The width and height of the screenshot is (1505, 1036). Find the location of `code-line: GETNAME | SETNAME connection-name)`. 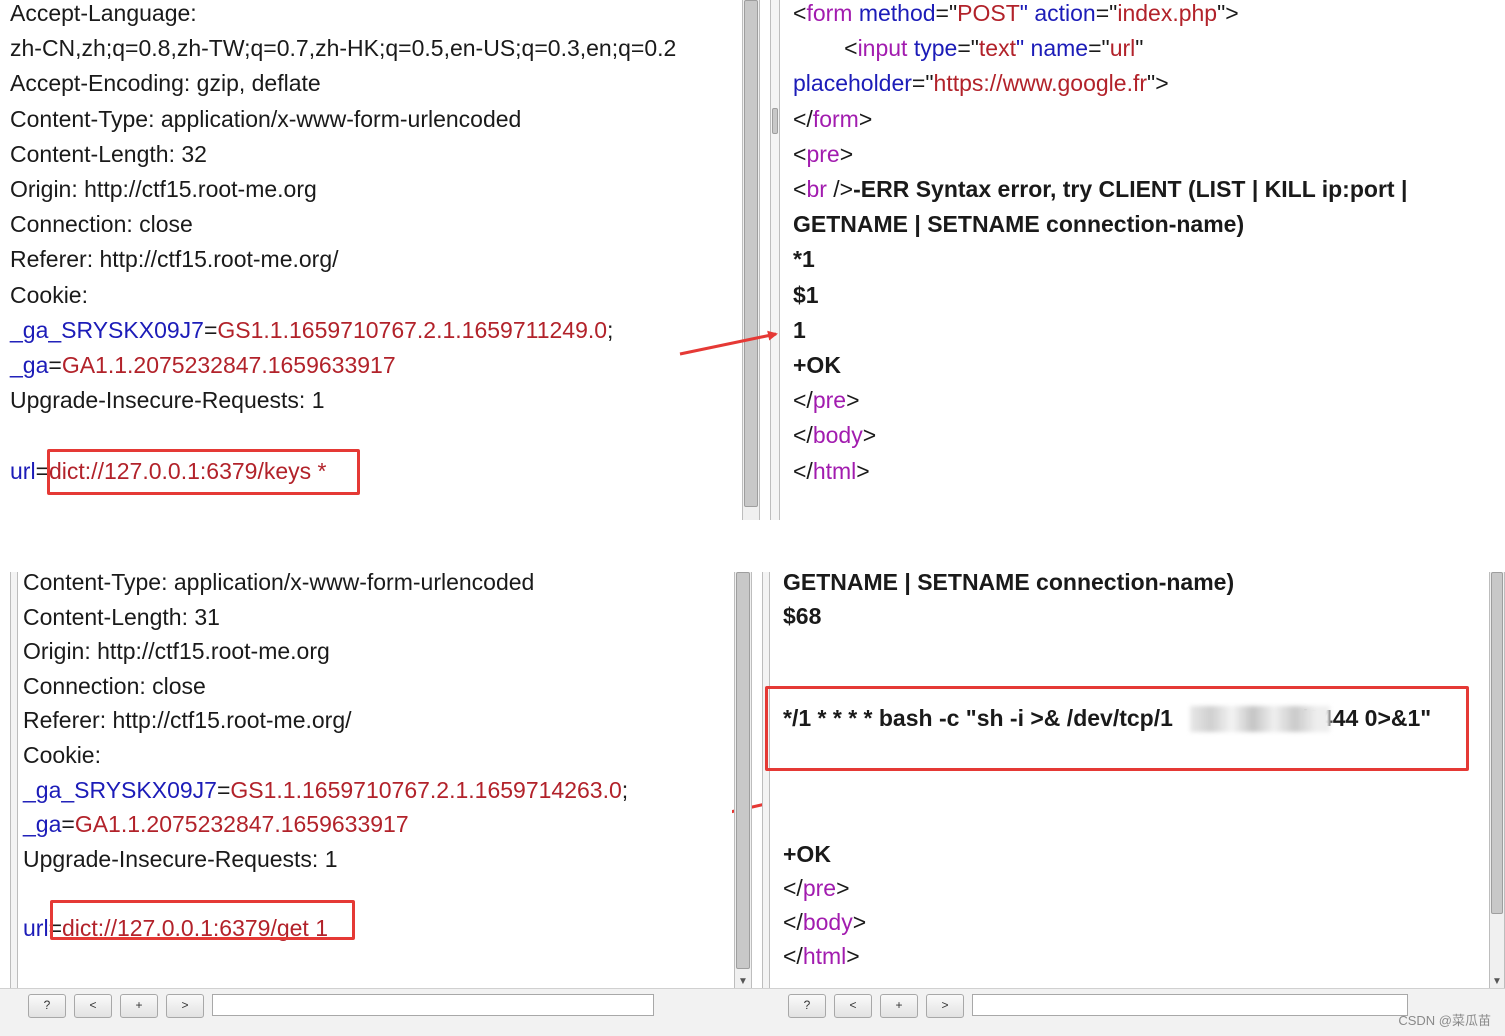

code-line: GETNAME | SETNAME connection-name) is located at coordinates (1008, 582).